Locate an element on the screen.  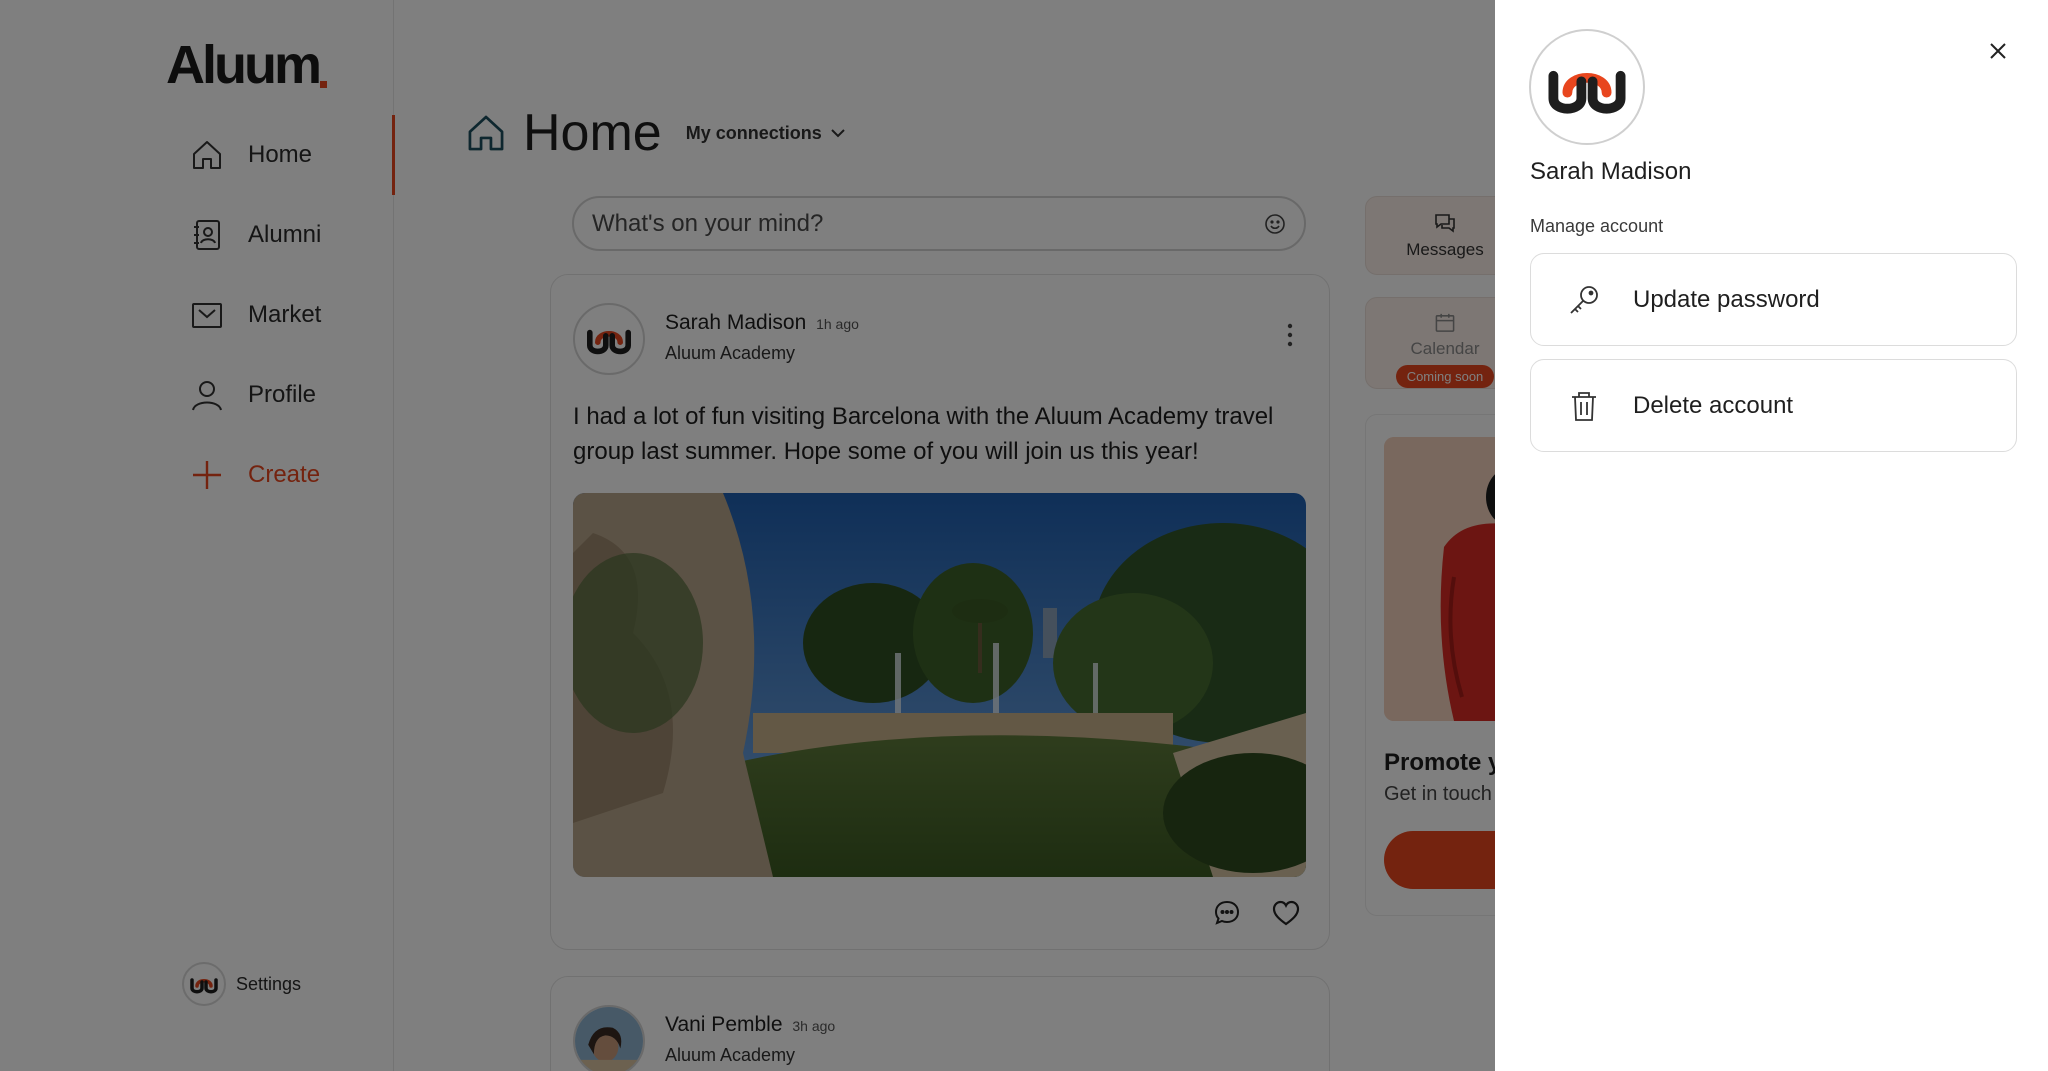
trash-icon is located at coordinates (1584, 406).